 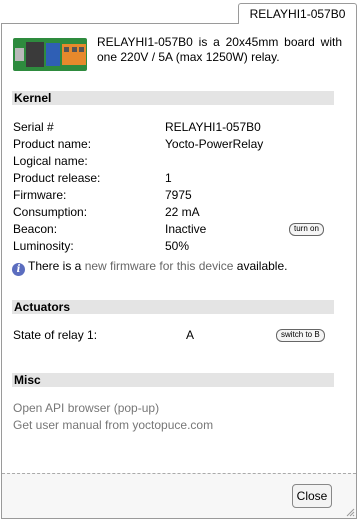 What do you see at coordinates (174, 335) in the screenshot?
I see `actuator-row-relay1: State of relay 1: A switch to B` at bounding box center [174, 335].